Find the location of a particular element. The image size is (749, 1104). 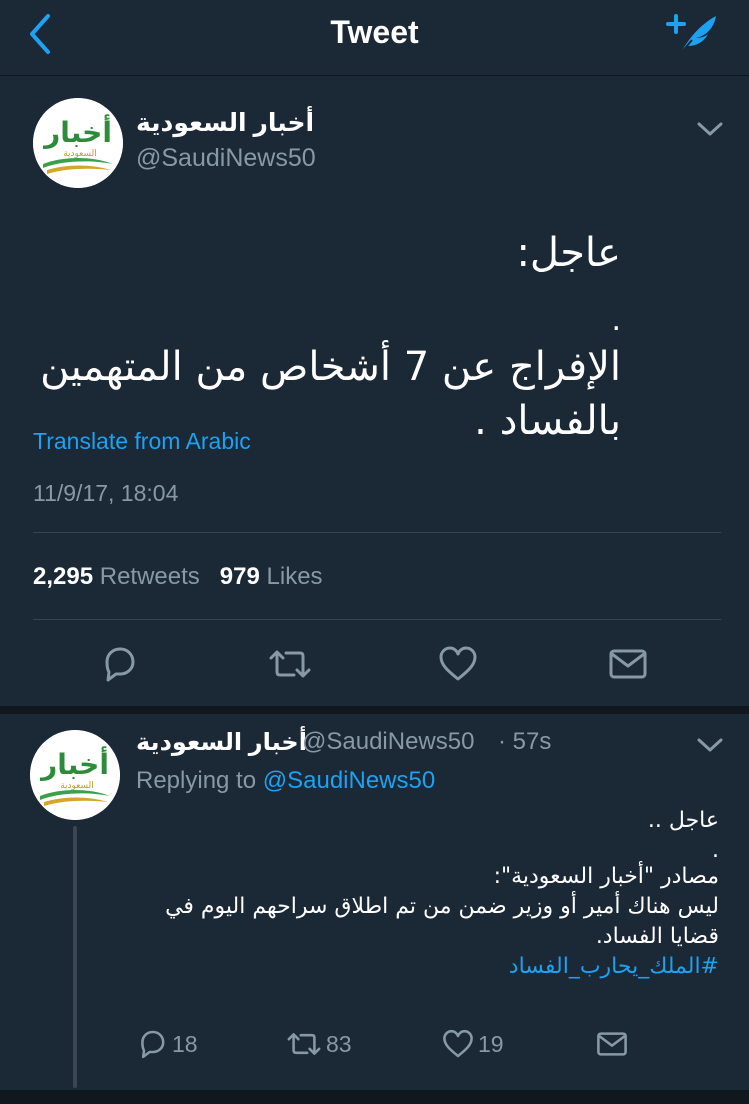

reply-text-line-3: مصادر "أخبار السعودية": is located at coordinates (606, 876).